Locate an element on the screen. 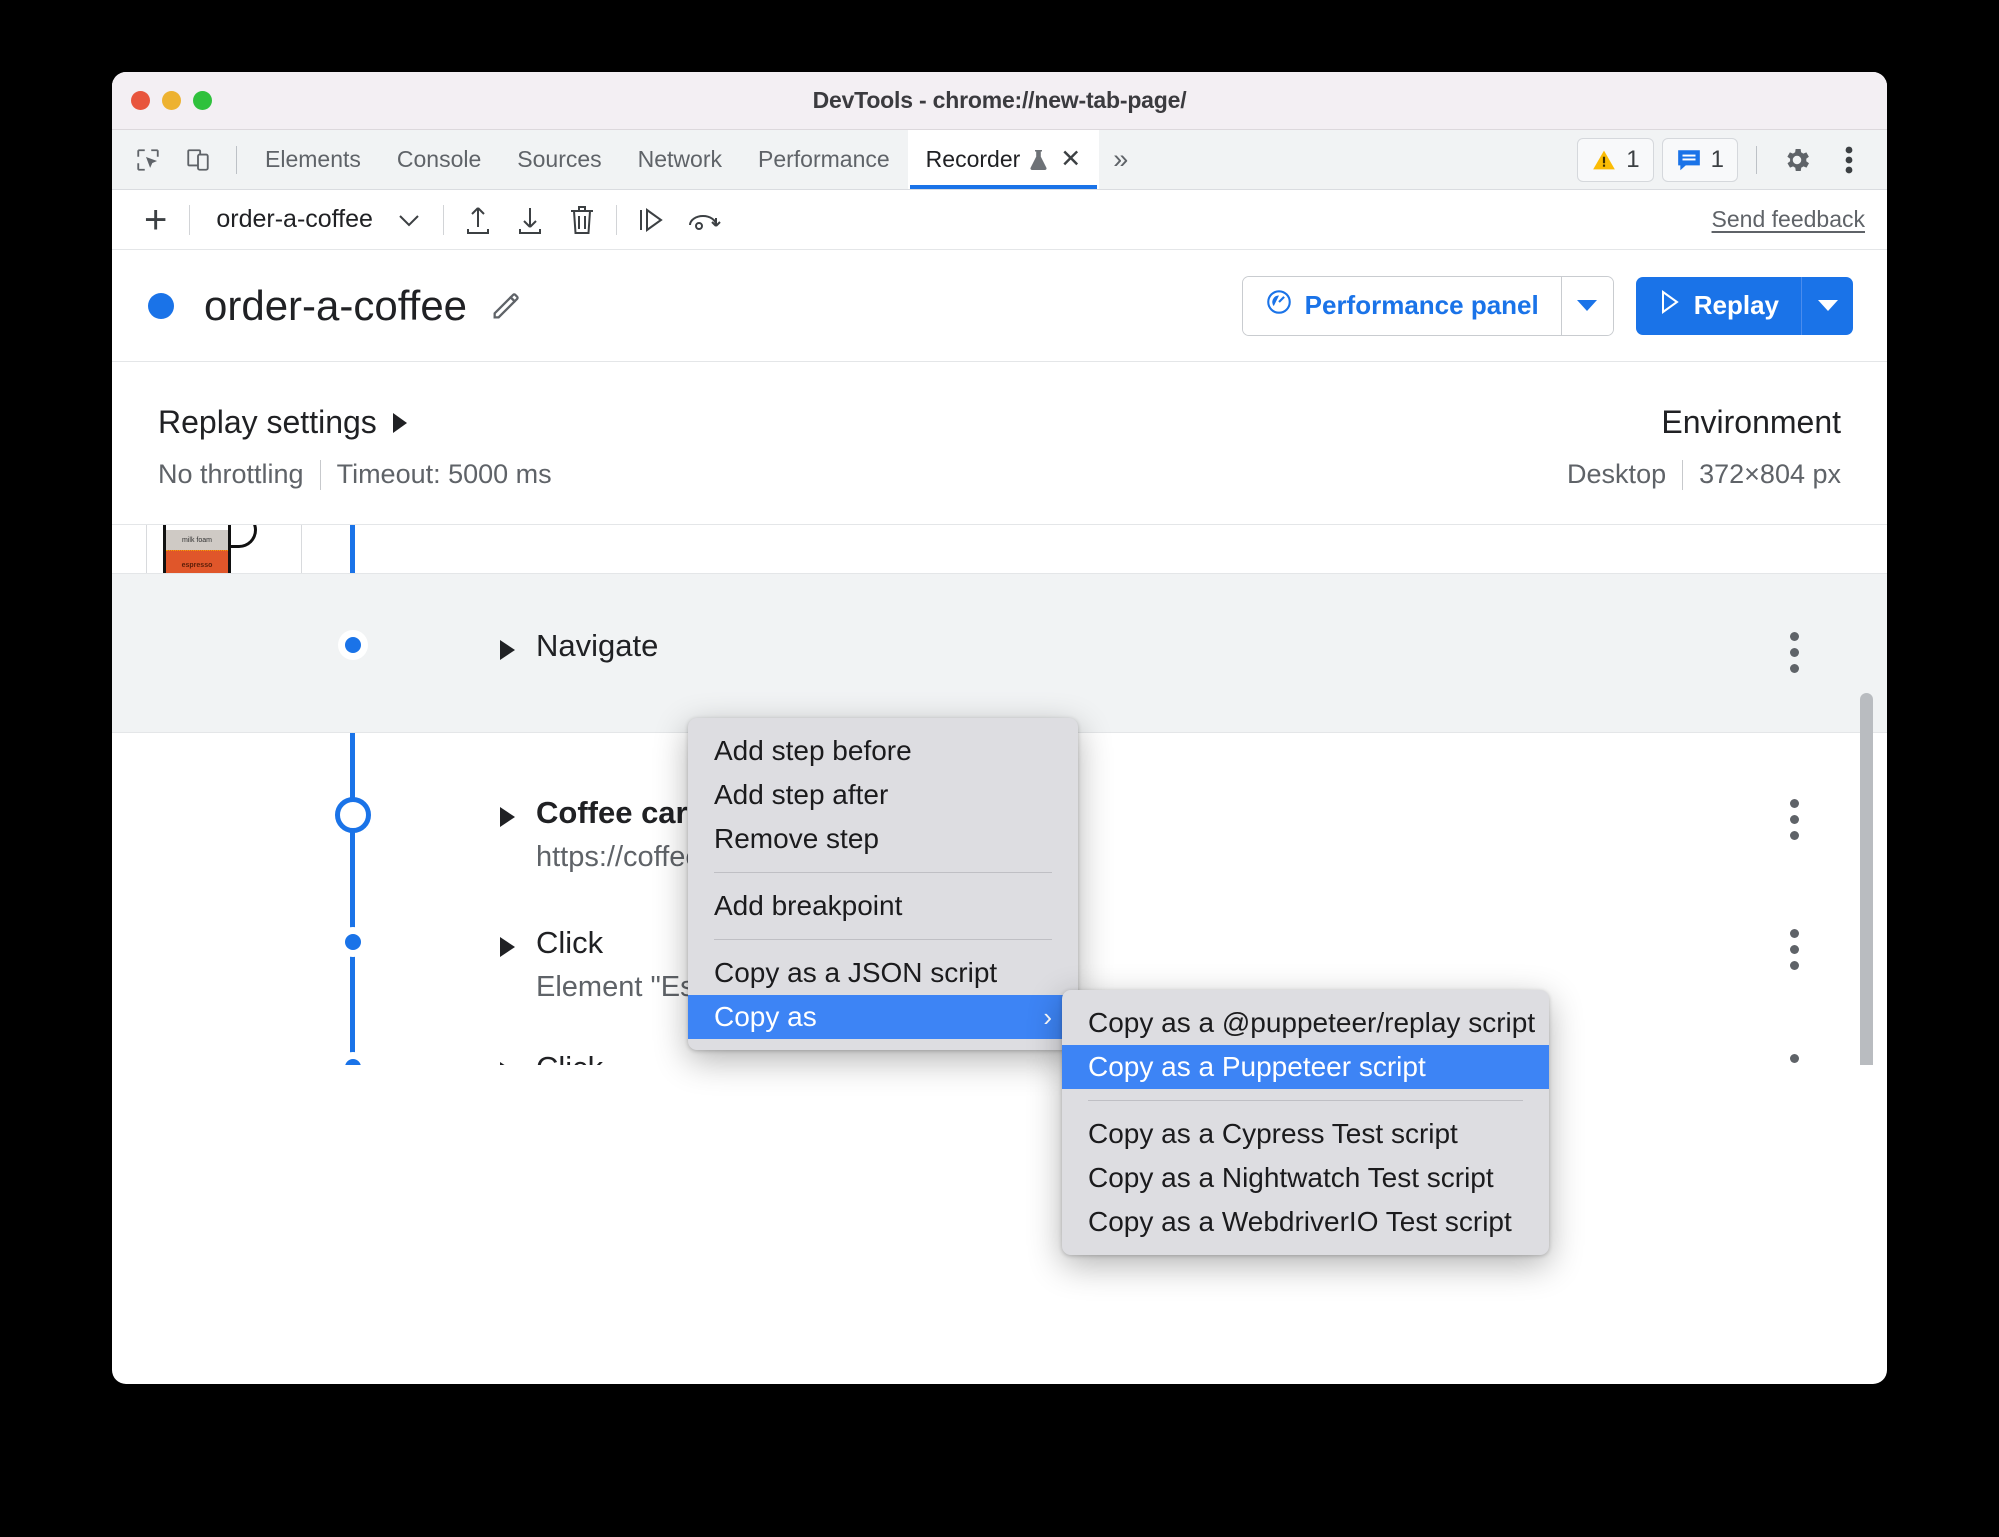  replay-dropdown is located at coordinates (1827, 305).